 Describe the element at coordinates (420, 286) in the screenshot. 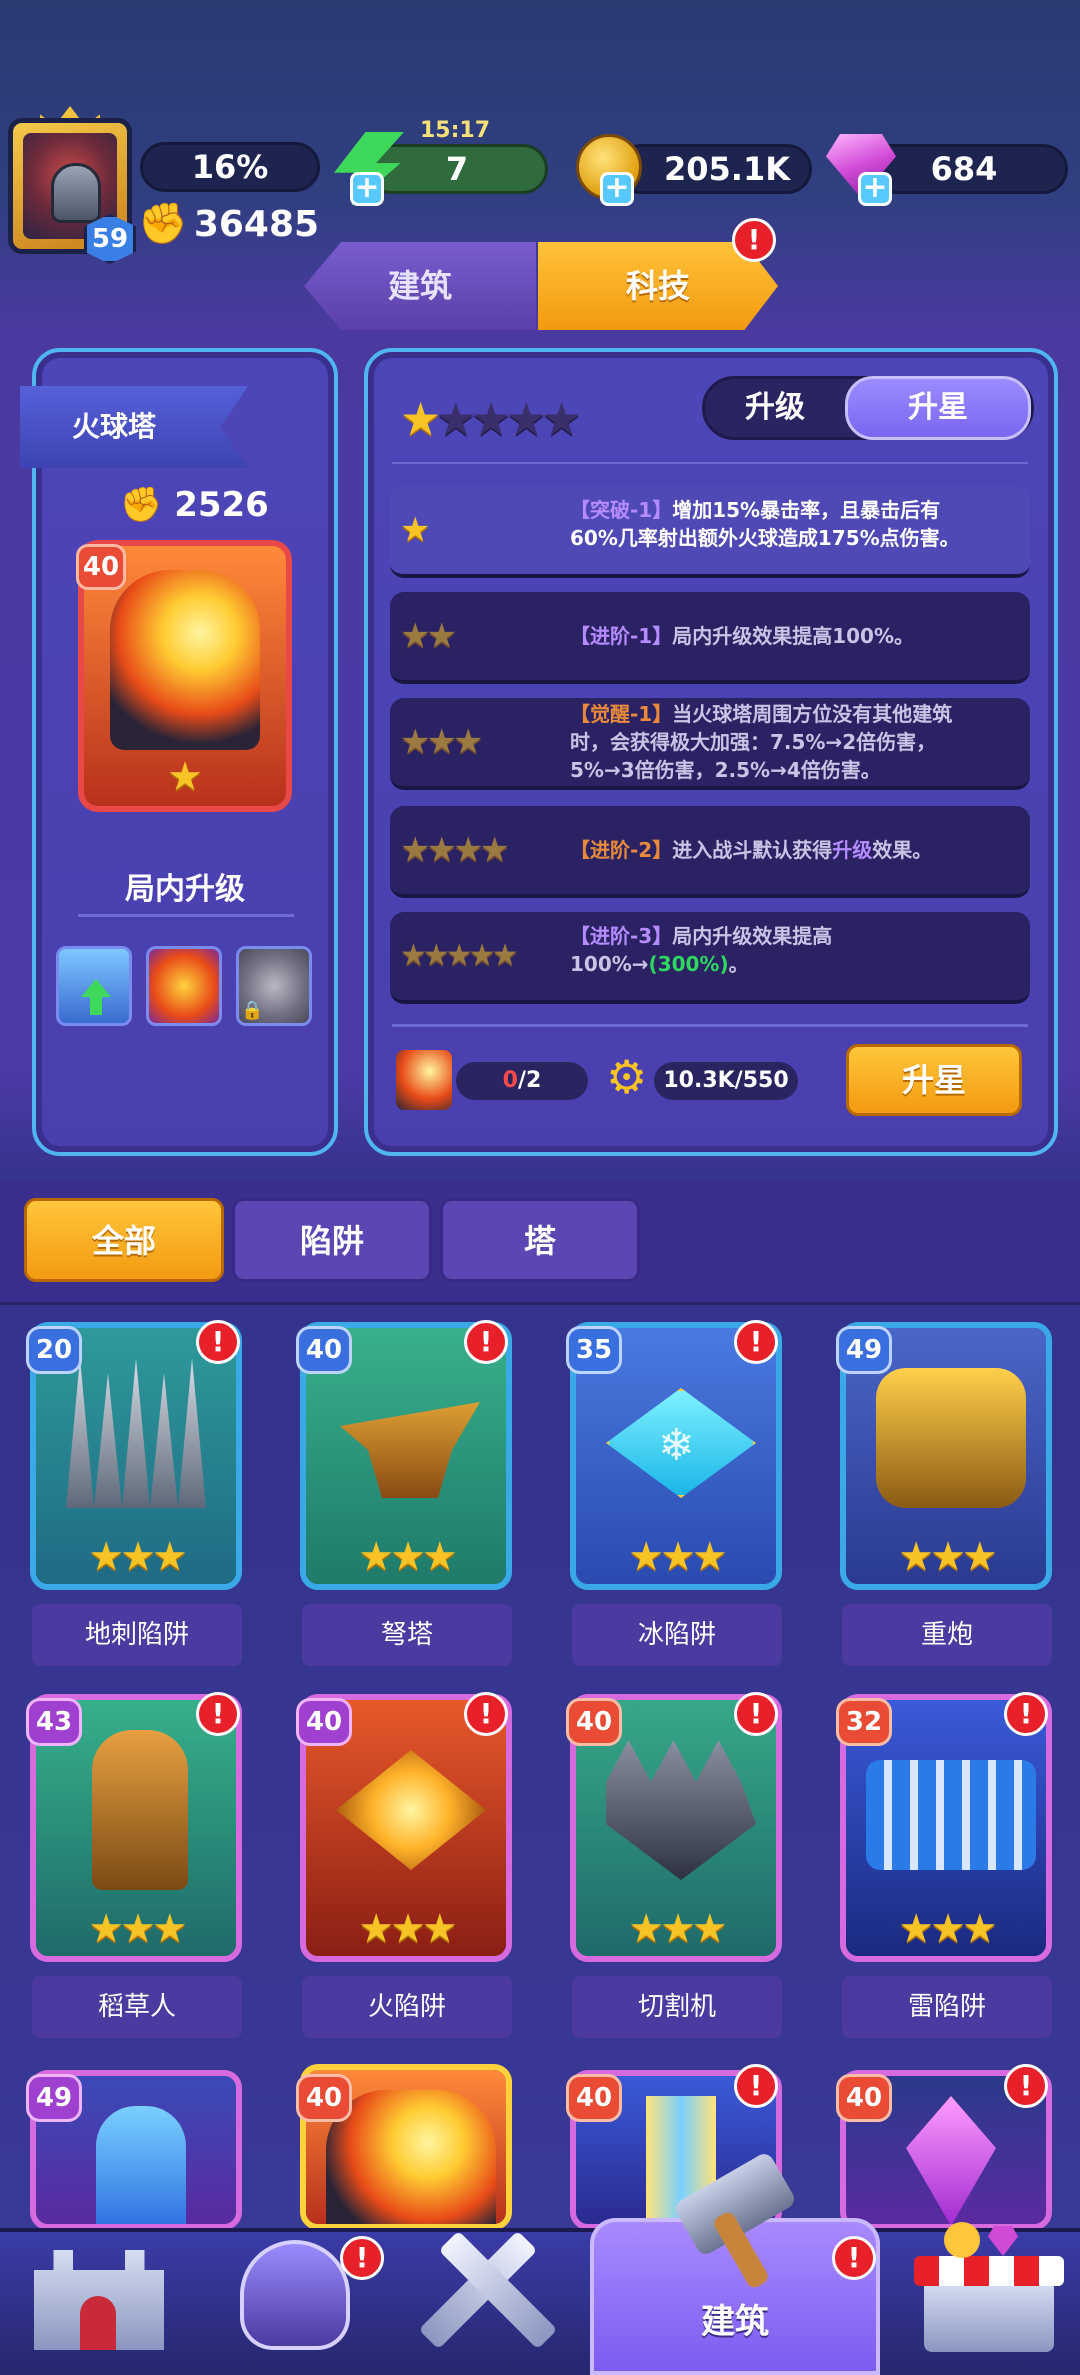

I see `tab-building: 建筑` at that location.